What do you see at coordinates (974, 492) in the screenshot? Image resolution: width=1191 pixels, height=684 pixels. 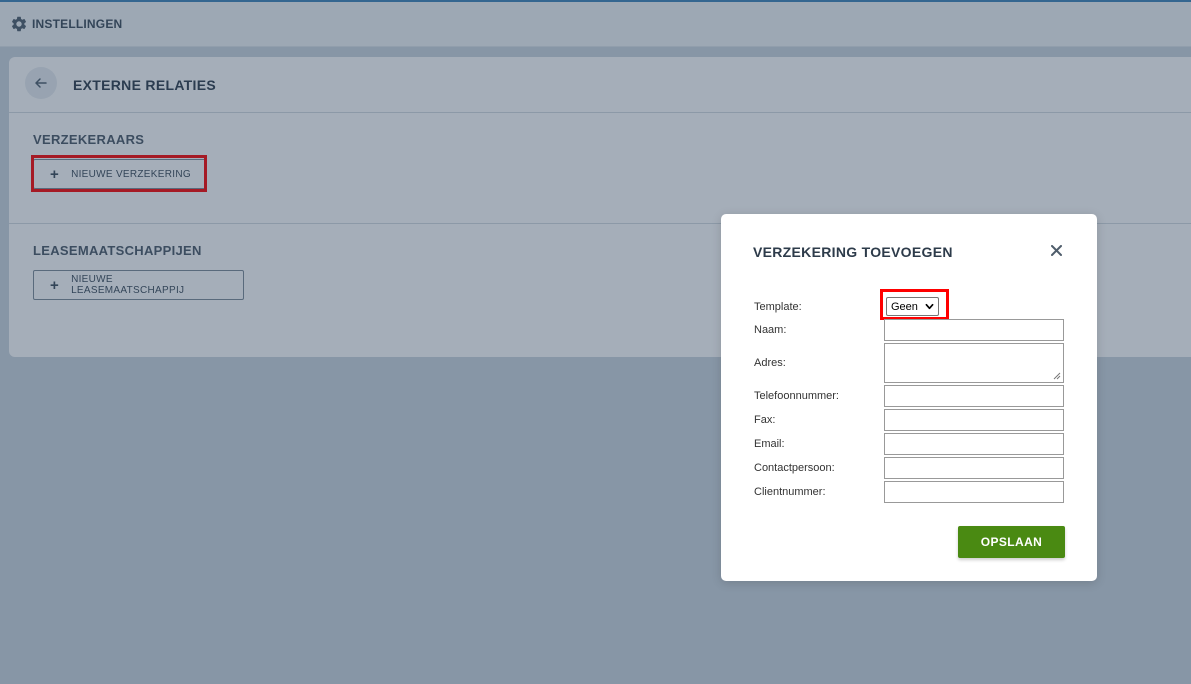 I see `clientnummer-input` at bounding box center [974, 492].